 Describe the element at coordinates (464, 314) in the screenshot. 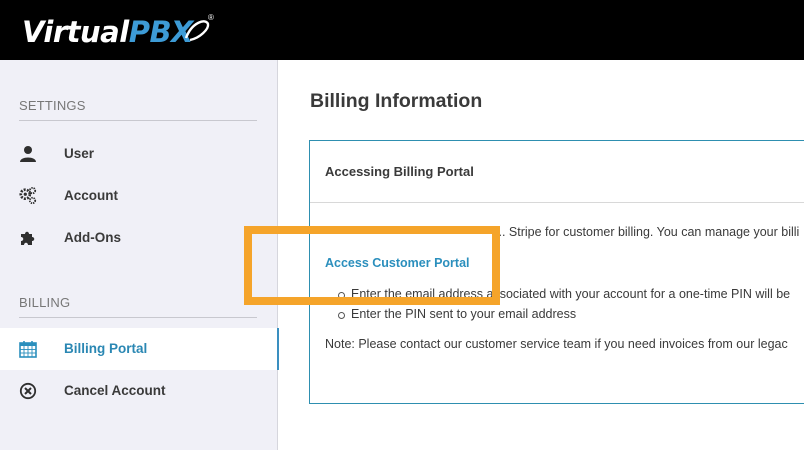

I see `list-item-text: Enter the PIN sent to your email address` at that location.